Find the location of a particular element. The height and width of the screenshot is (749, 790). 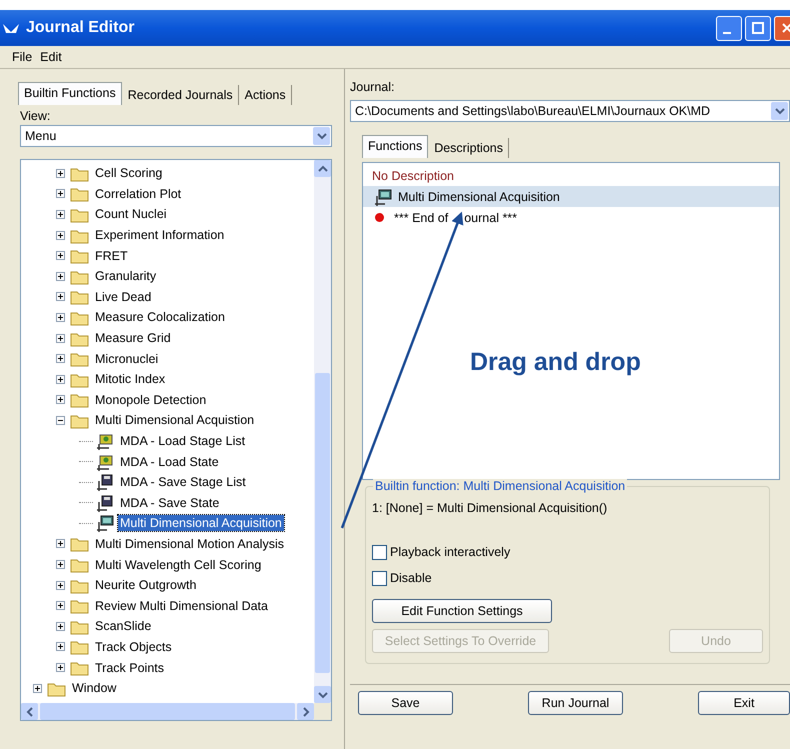

checkbox-label: Disable is located at coordinates (411, 578).